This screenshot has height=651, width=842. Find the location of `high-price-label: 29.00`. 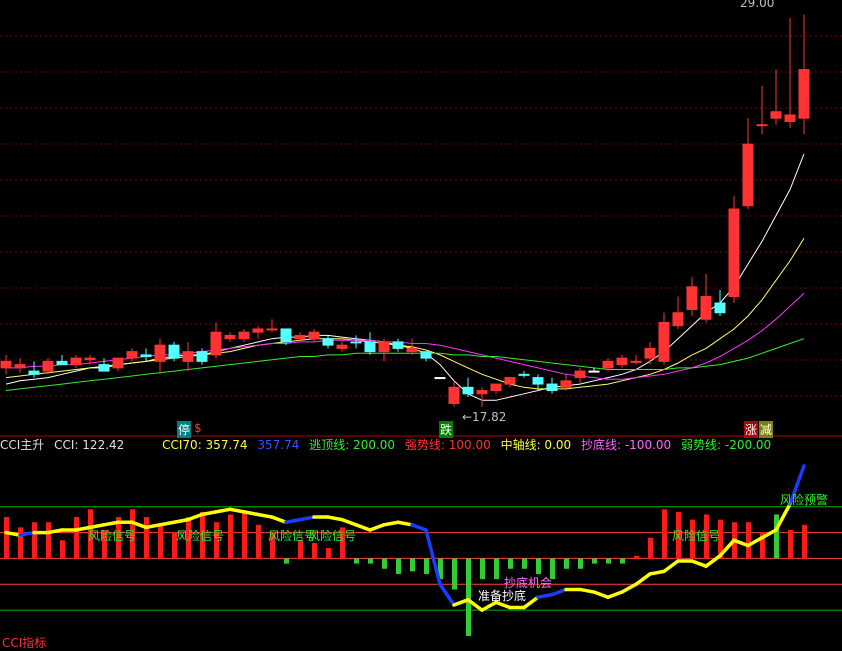

high-price-label: 29.00 is located at coordinates (757, 5).